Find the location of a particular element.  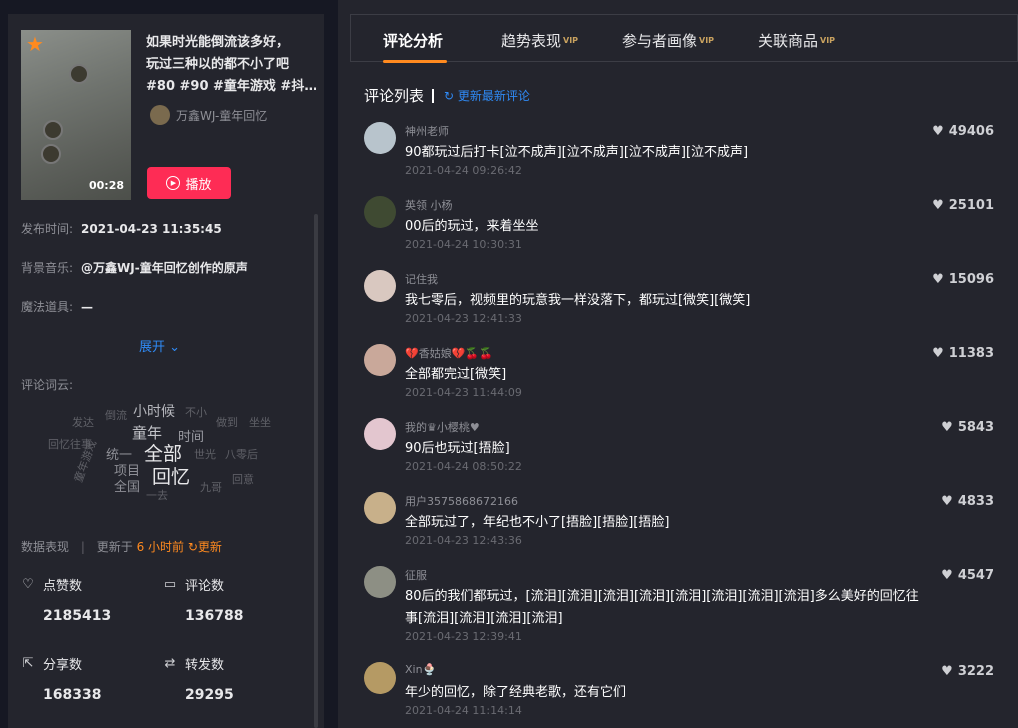

tab-comment-analysis: 评论分析 is located at coordinates (413, 40).